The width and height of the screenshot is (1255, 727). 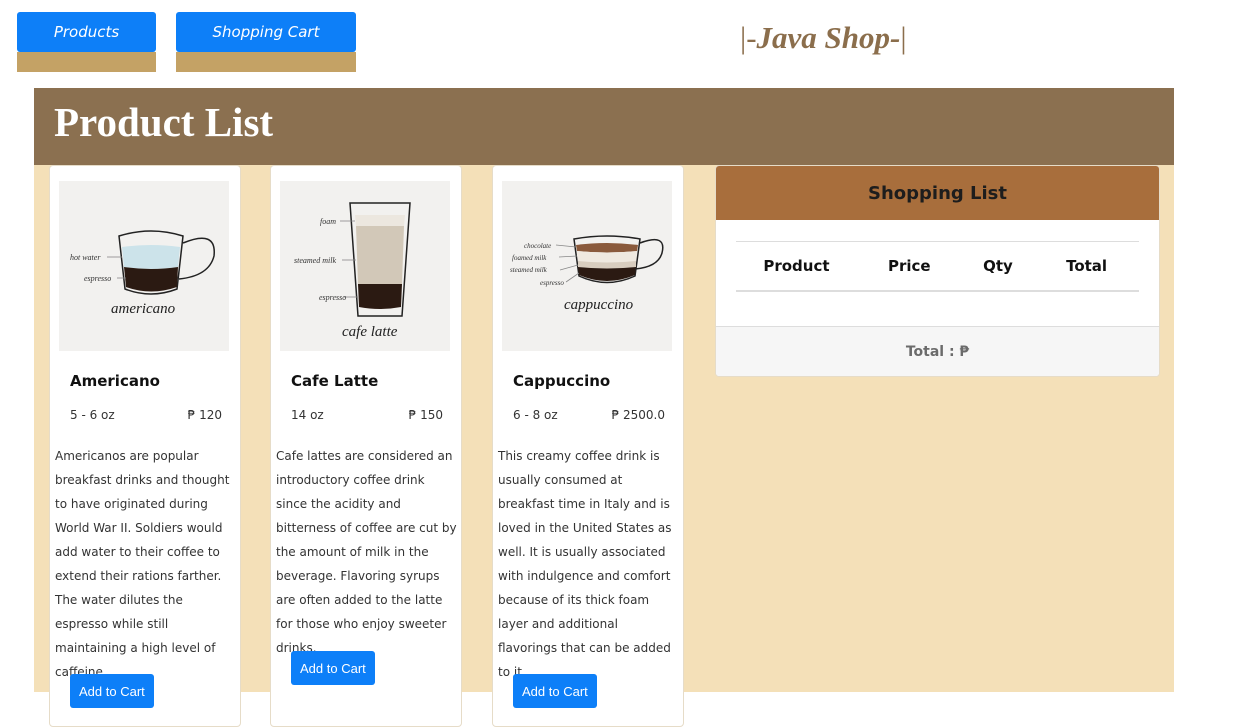 What do you see at coordinates (112, 691) in the screenshot?
I see `add-to-cart-button-americano: Add to Cart` at bounding box center [112, 691].